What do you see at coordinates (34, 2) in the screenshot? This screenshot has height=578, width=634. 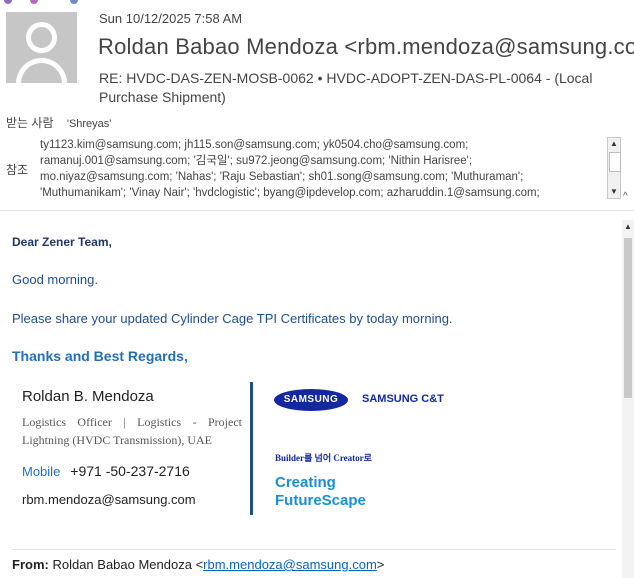 I see `category-icon` at bounding box center [34, 2].